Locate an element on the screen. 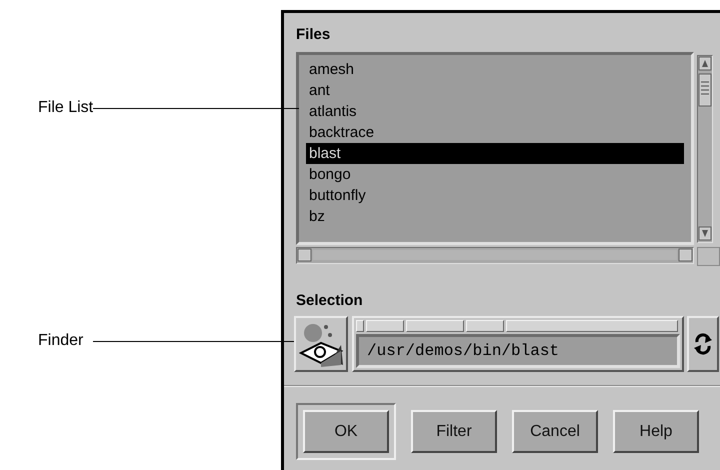 The image size is (720, 470). dialog-button: Filter is located at coordinates (454, 431).